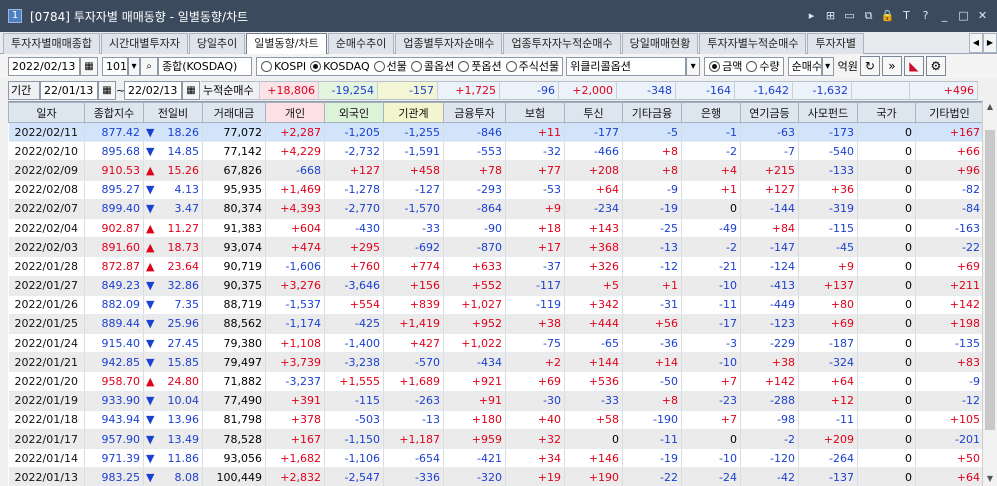  What do you see at coordinates (486, 66) in the screenshot?
I see `radio-label: 풋옵션` at bounding box center [486, 66].